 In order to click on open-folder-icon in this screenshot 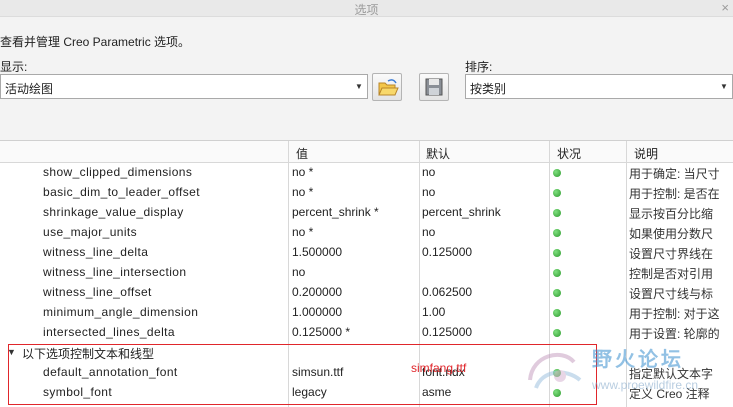, I will do `click(388, 87)`.